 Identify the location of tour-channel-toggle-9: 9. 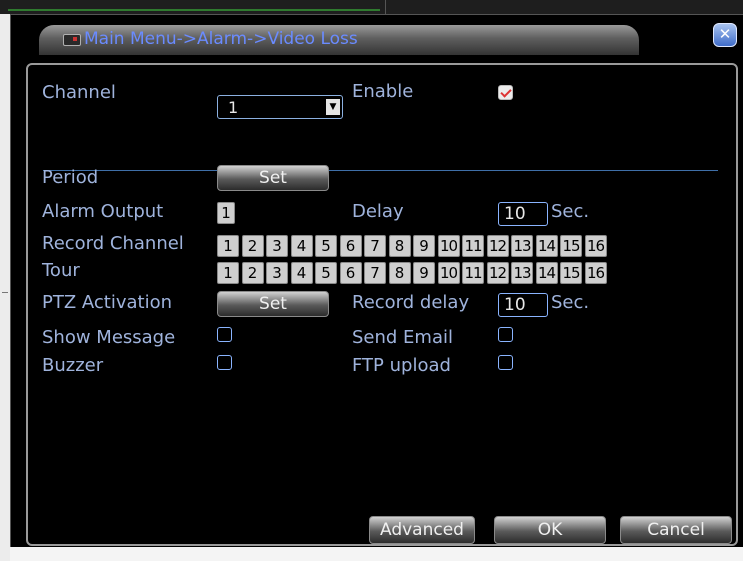
(424, 273).